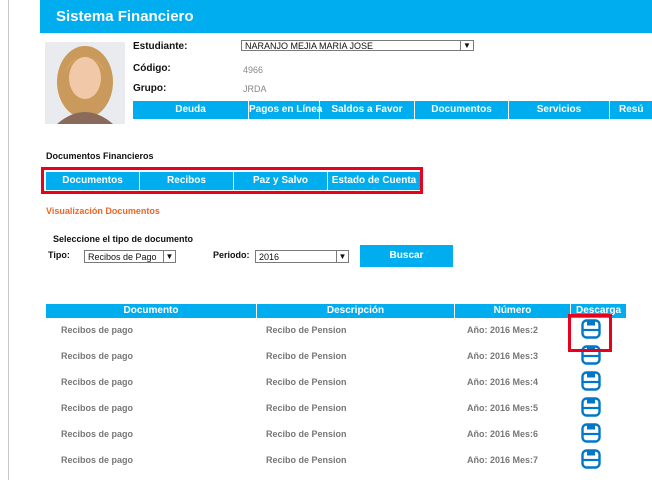 This screenshot has width=652, height=480. I want to click on student-select: NARANJO MEJIA MARIA JOSE ▼, so click(357, 45).